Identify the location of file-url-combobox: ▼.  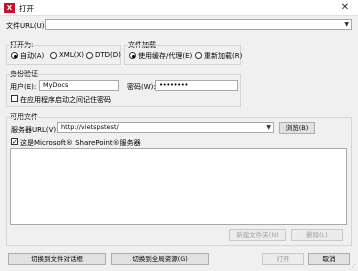
(198, 24).